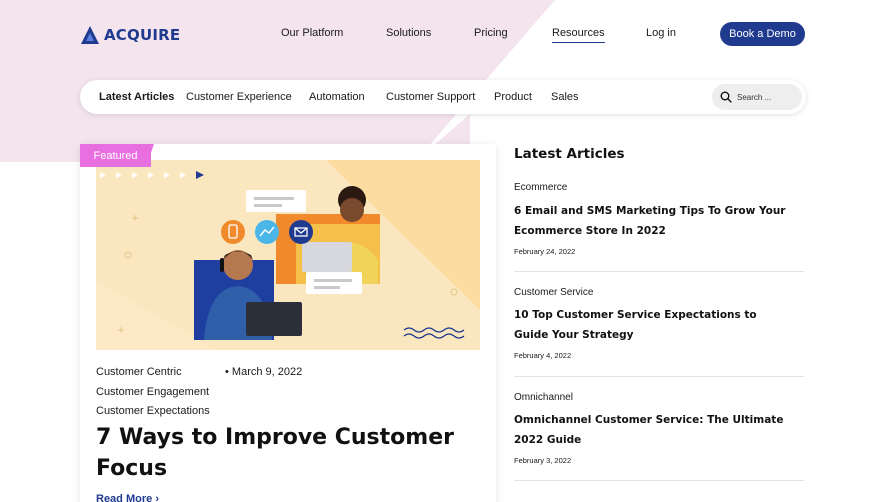 Image resolution: width=885 pixels, height=502 pixels. Describe the element at coordinates (543, 397) in the screenshot. I see `article-category: Omnichannel` at that location.